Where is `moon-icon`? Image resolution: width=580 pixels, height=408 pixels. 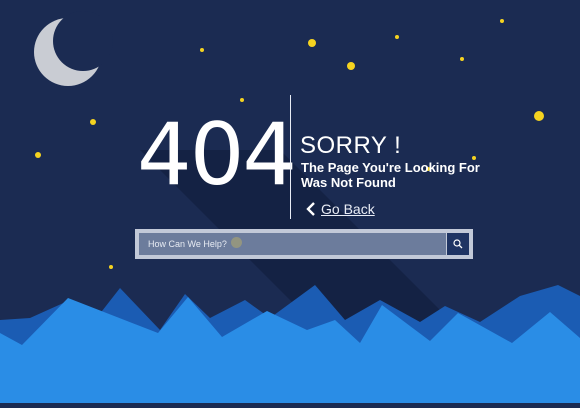 moon-icon is located at coordinates (73, 48).